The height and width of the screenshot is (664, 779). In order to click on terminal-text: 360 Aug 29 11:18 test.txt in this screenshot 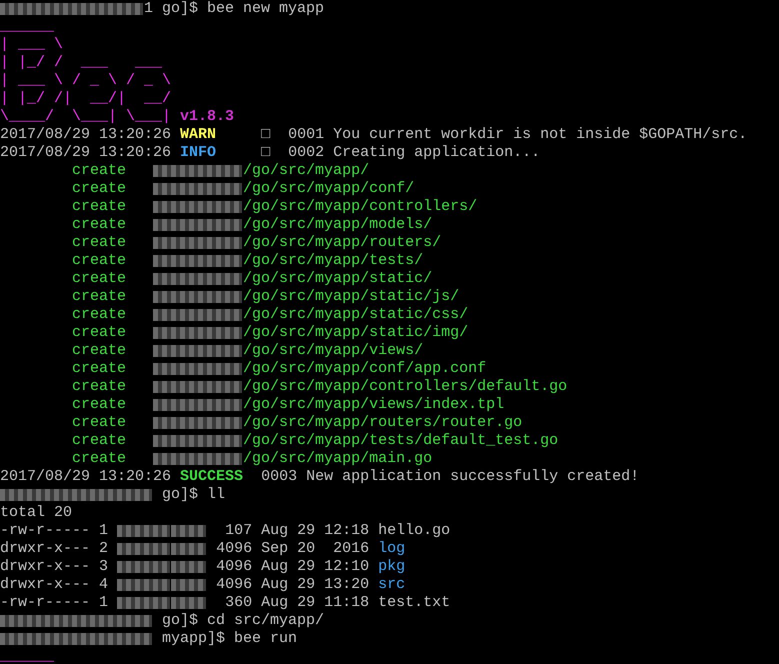, I will do `click(337, 602)`.